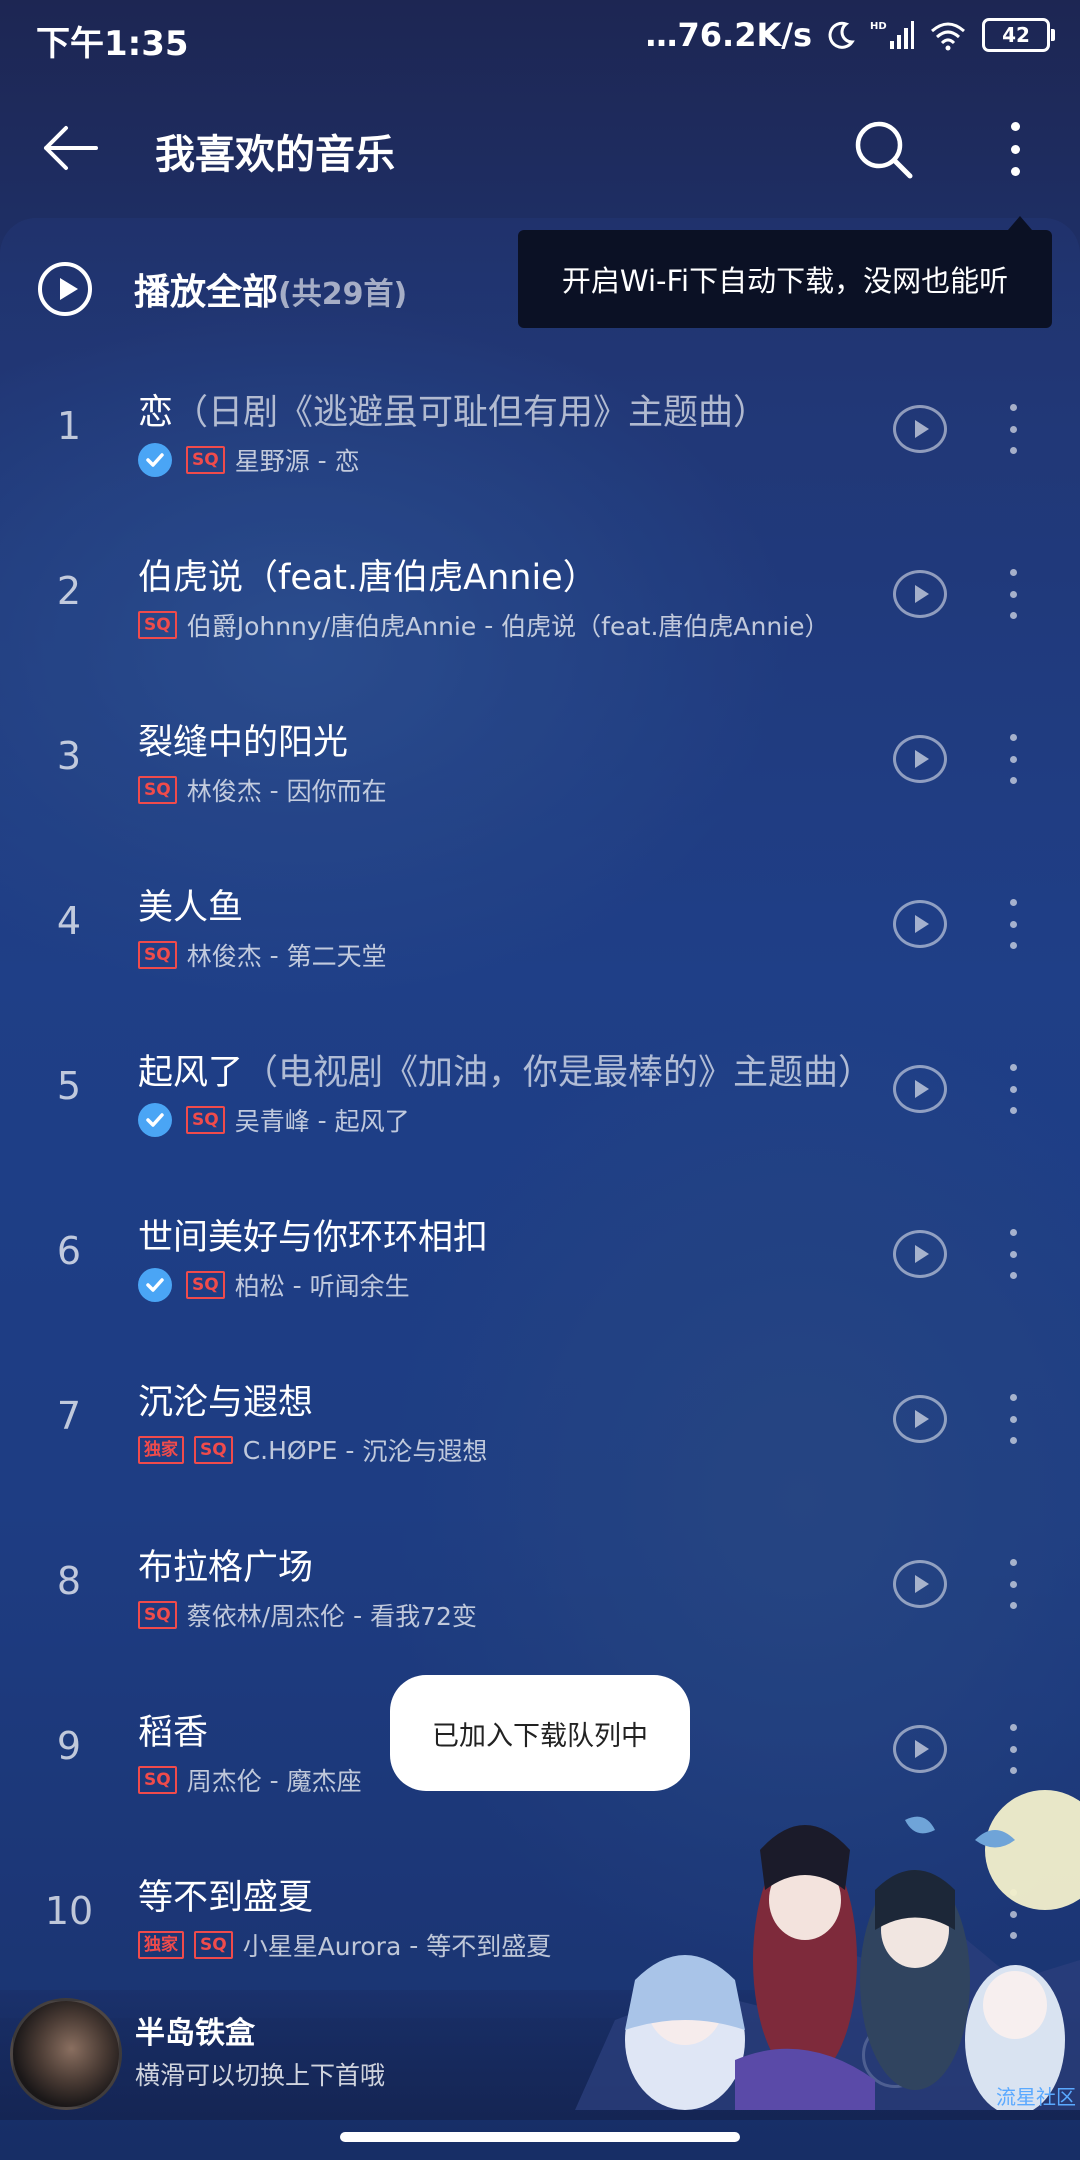 The height and width of the screenshot is (2160, 1080). Describe the element at coordinates (224, 791) in the screenshot. I see `song-artist: 林俊杰` at that location.